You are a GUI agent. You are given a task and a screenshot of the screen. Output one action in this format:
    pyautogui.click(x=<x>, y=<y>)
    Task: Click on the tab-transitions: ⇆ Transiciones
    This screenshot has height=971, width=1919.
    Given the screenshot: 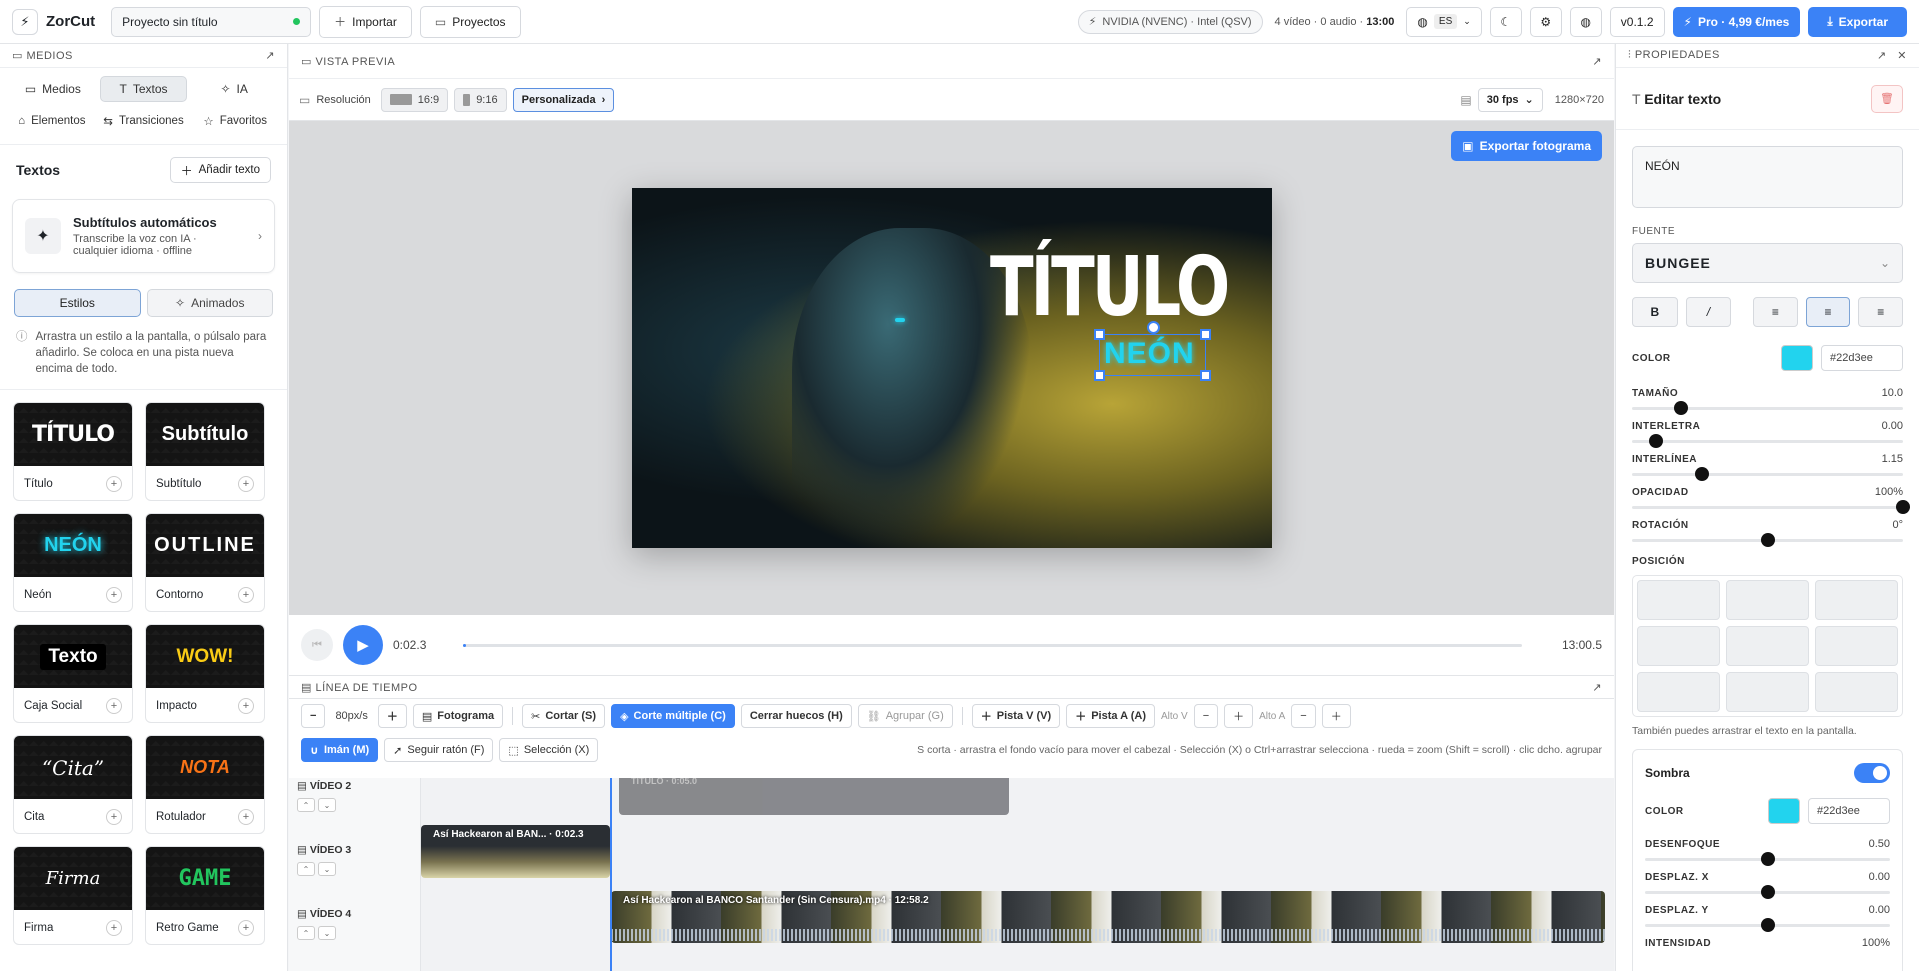 What is the action you would take?
    pyautogui.click(x=144, y=121)
    